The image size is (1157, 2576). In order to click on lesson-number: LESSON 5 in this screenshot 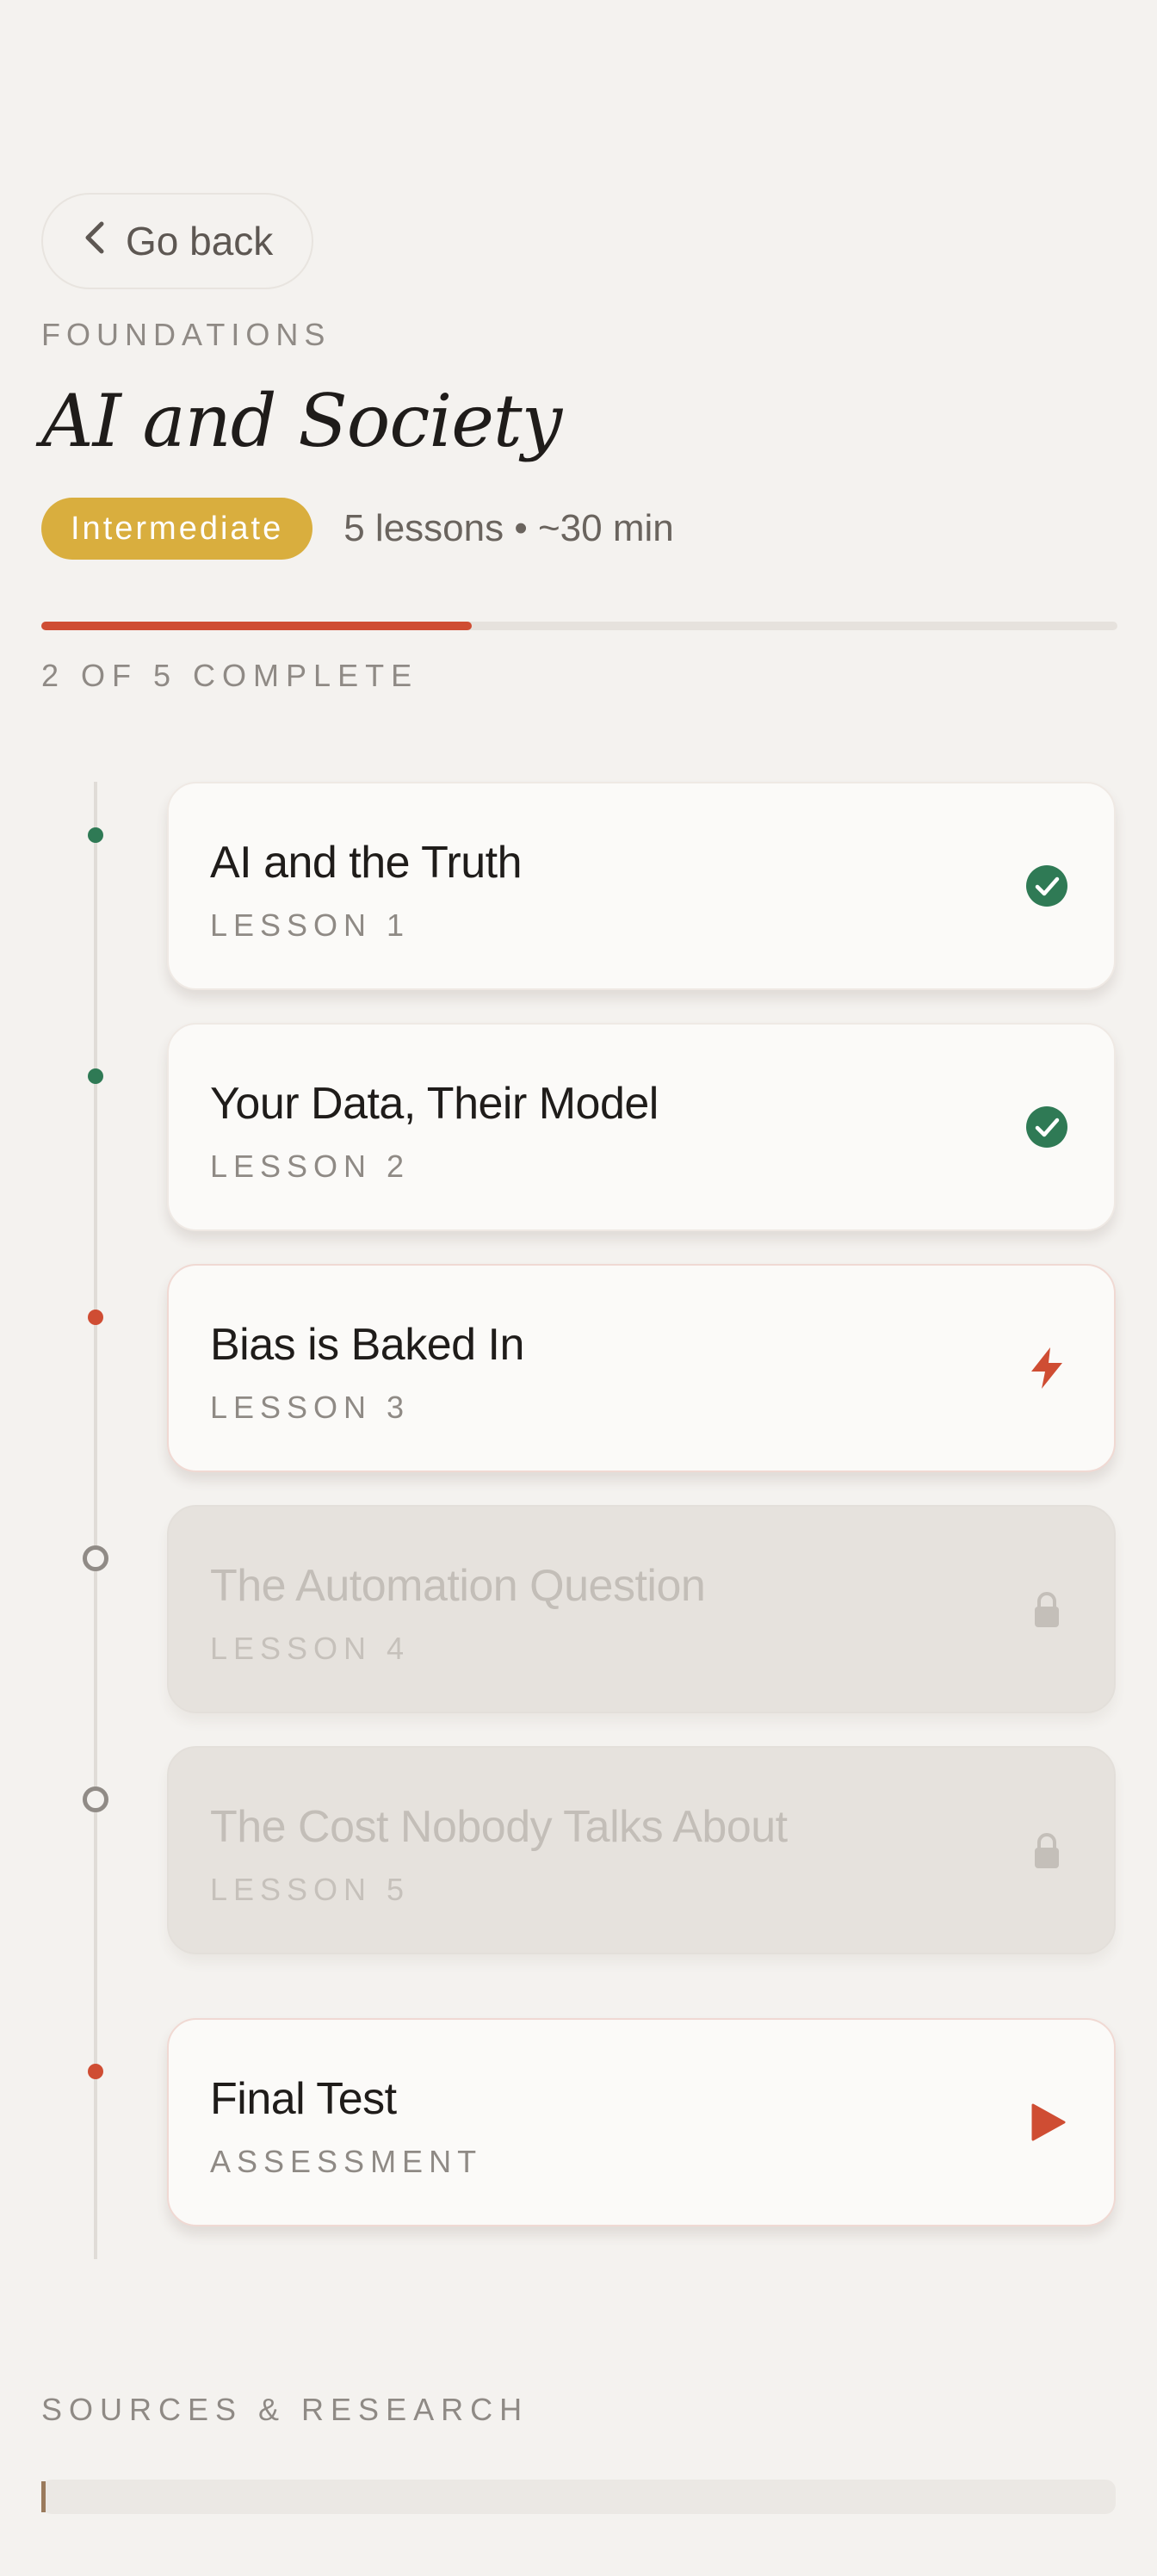, I will do `click(311, 1889)`.